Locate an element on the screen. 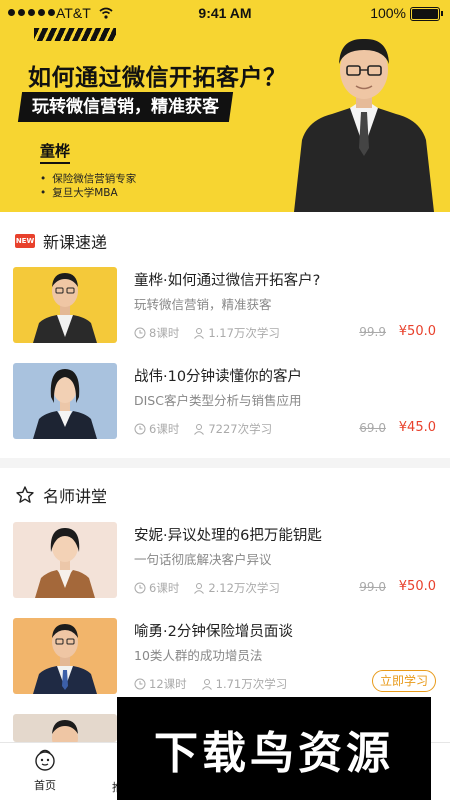 The image size is (450, 800). battery-icon is located at coordinates (426, 14).